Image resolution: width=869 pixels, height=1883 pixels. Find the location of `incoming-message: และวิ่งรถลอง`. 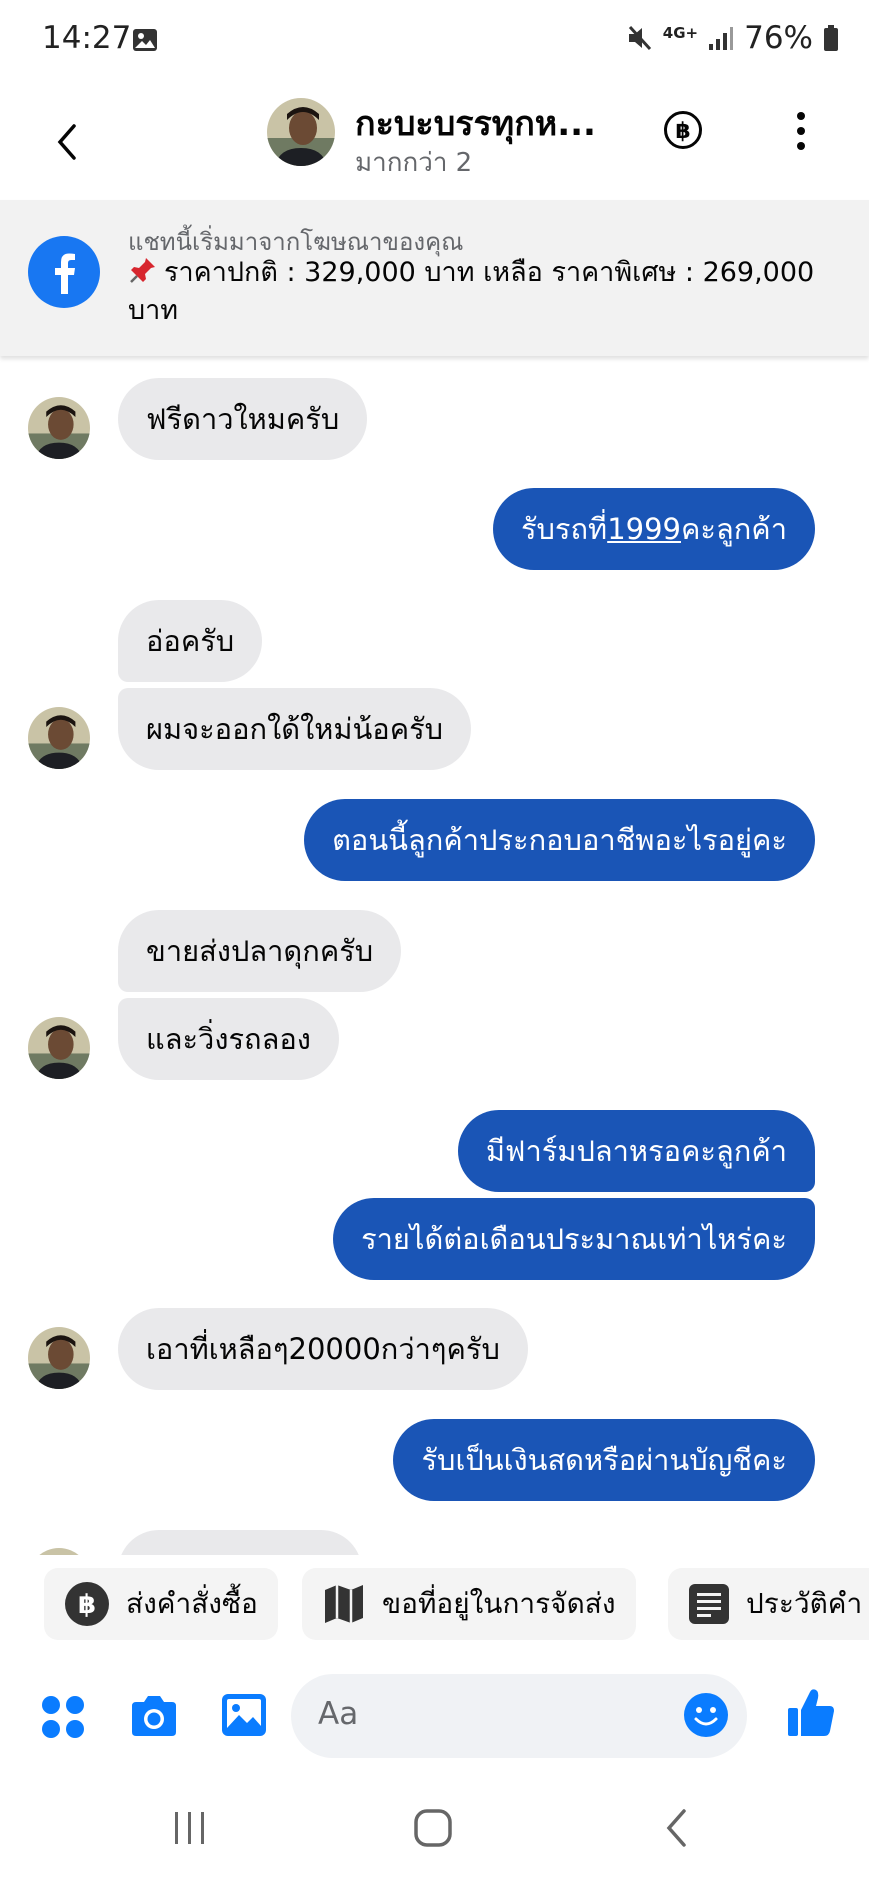

incoming-message: และวิ่งรถลอง is located at coordinates (228, 1039).